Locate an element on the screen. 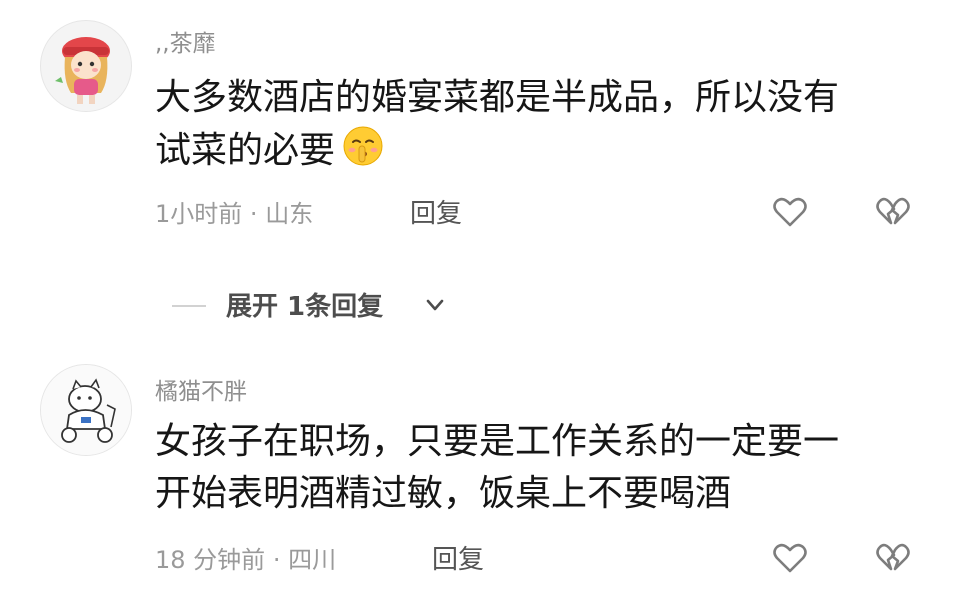  location: 四川 is located at coordinates (312, 560).